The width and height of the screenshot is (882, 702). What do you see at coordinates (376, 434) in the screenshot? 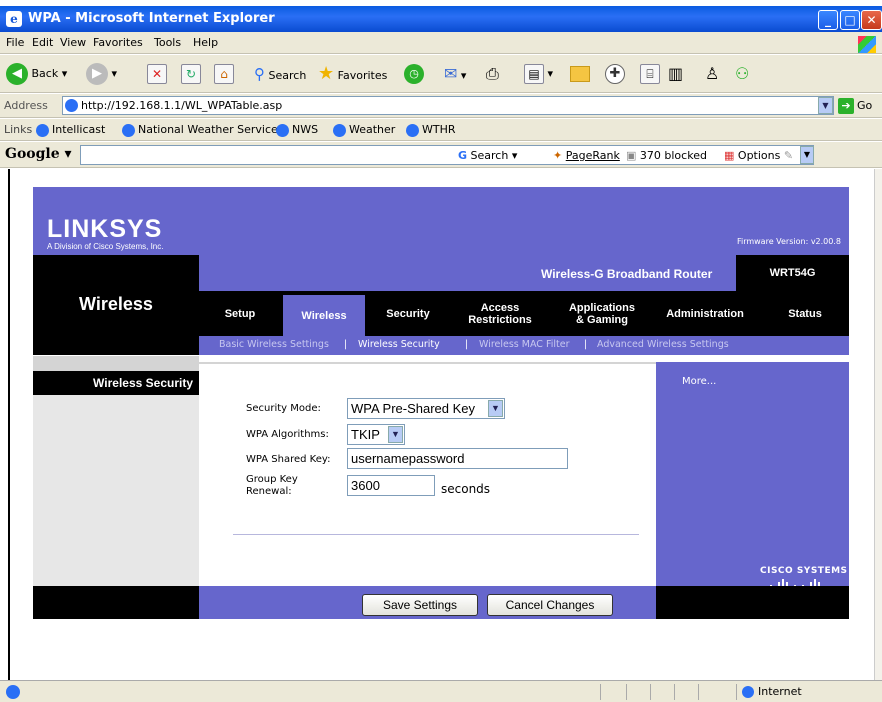
I see `wpa-algorithms-select: TKIP ▼` at bounding box center [376, 434].